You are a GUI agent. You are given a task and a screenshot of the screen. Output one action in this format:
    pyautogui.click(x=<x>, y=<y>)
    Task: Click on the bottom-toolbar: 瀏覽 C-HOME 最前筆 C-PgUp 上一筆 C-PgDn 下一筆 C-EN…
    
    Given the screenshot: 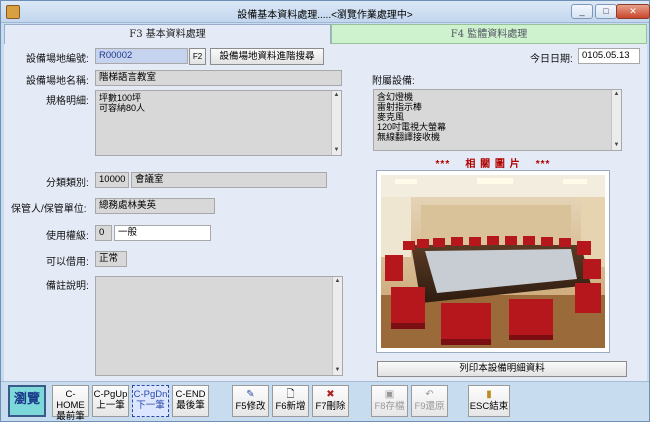 What is the action you would take?
    pyautogui.click(x=325, y=401)
    